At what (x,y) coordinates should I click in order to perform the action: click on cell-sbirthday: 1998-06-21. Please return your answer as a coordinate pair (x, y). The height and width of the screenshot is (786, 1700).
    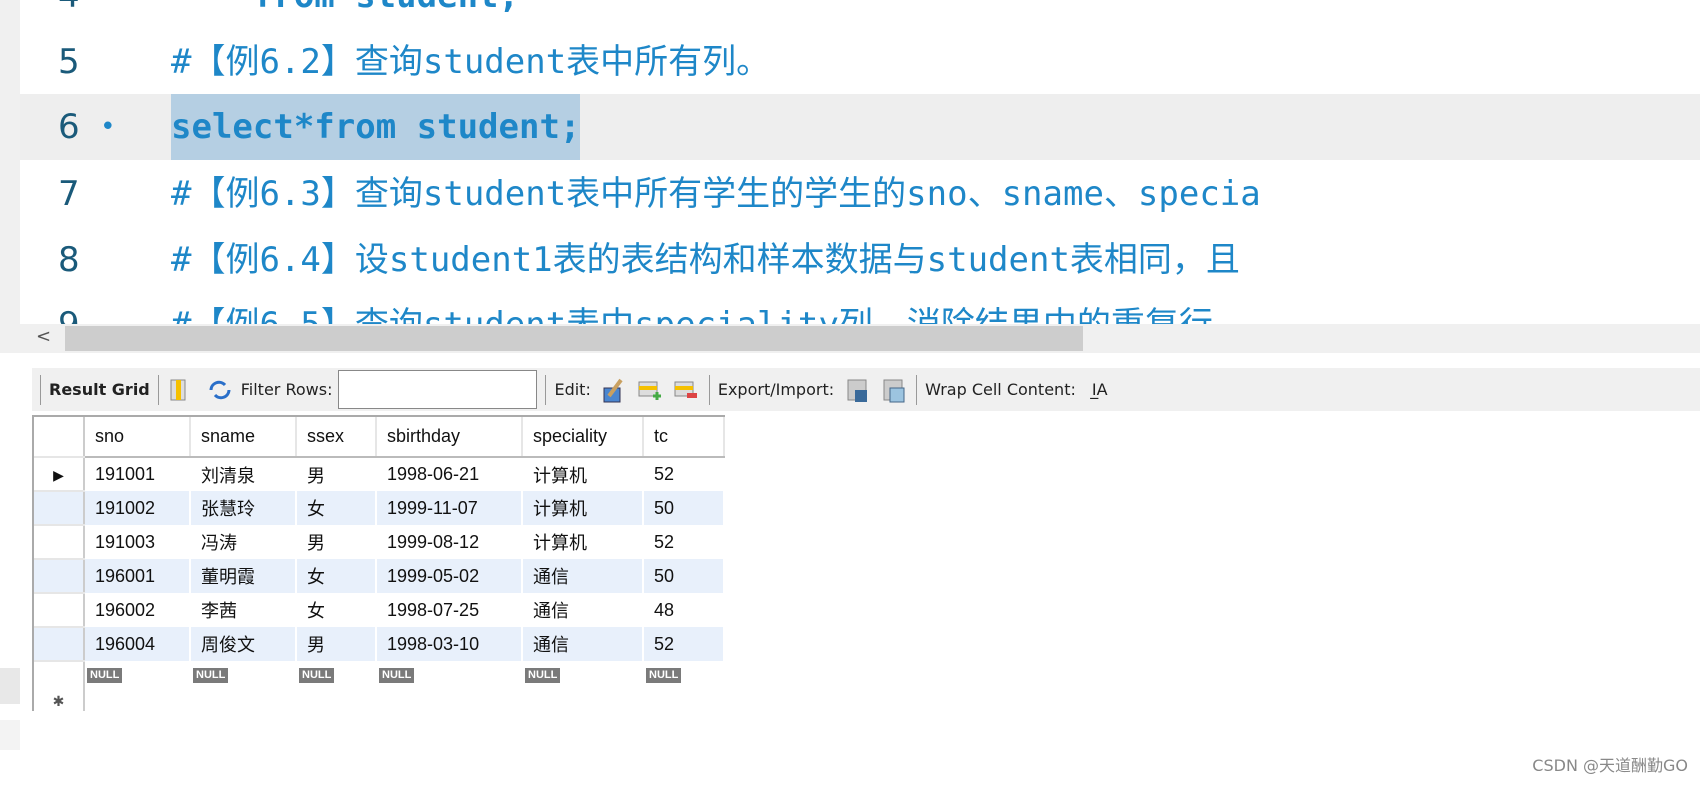
    Looking at the image, I should click on (449, 474).